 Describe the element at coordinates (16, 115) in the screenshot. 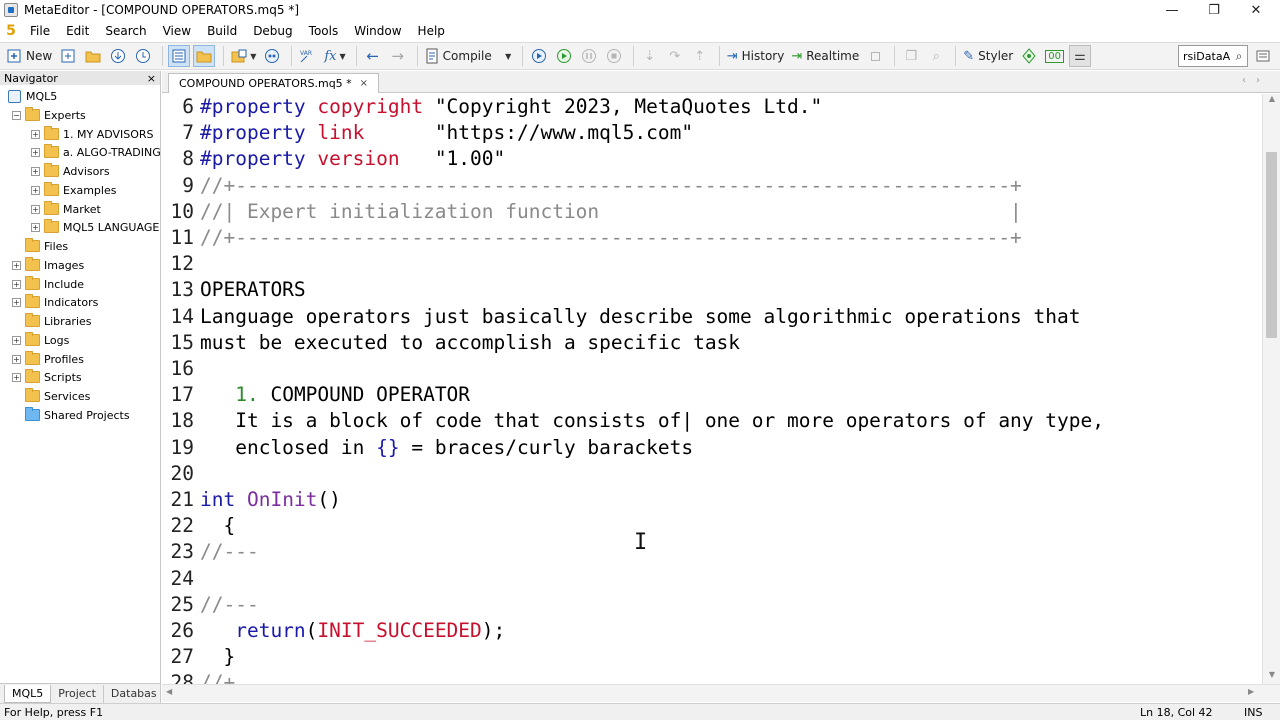

I see `collapse-icon: −` at that location.